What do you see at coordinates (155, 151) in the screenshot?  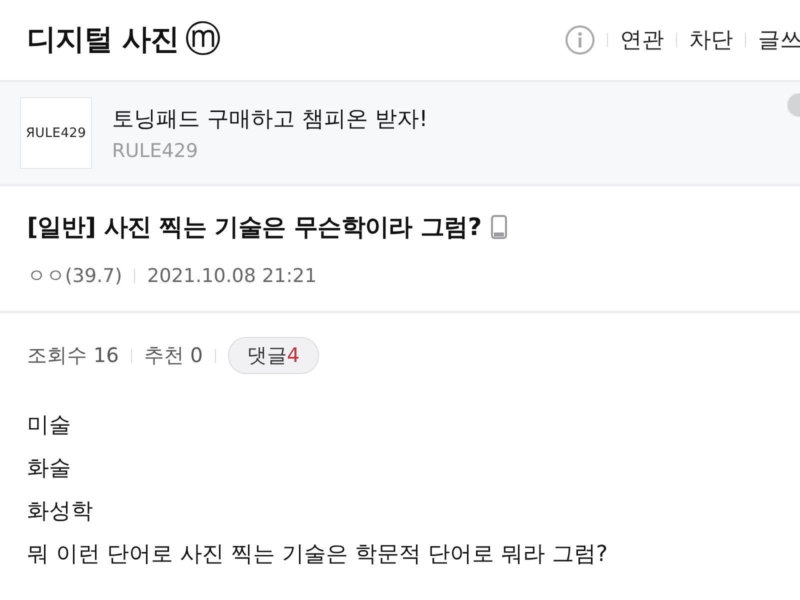 I see `ad-advertiser: RULE429` at bounding box center [155, 151].